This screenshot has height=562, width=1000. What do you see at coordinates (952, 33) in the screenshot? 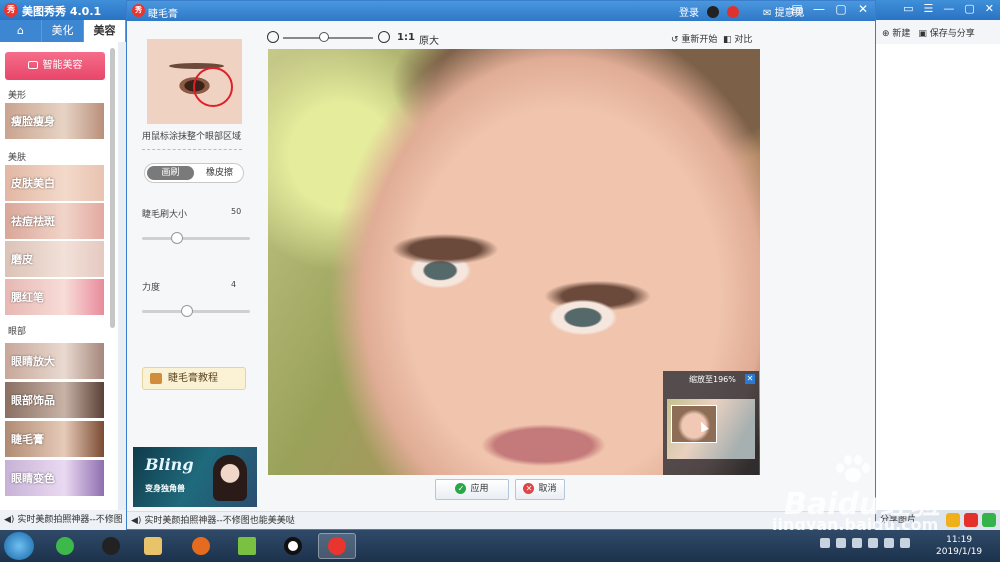
I see `save-share-label: 保存与分享` at bounding box center [952, 33].